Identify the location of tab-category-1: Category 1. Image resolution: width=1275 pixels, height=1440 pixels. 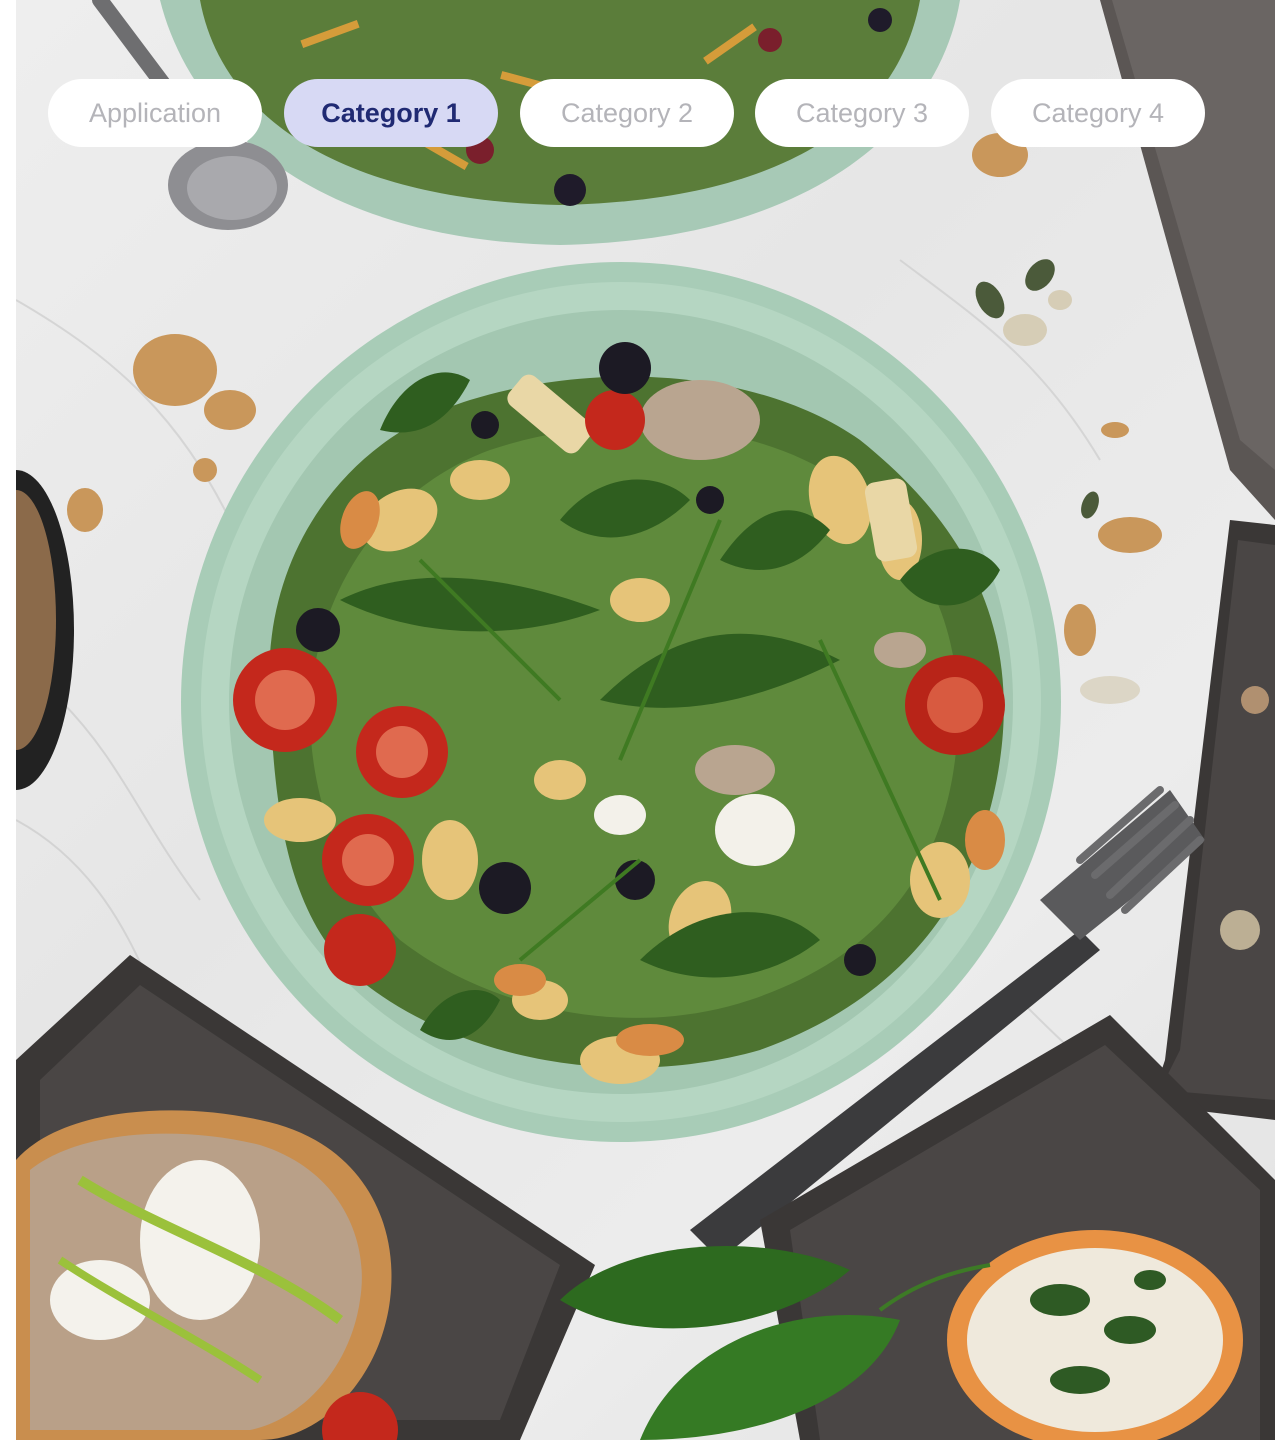
(391, 113).